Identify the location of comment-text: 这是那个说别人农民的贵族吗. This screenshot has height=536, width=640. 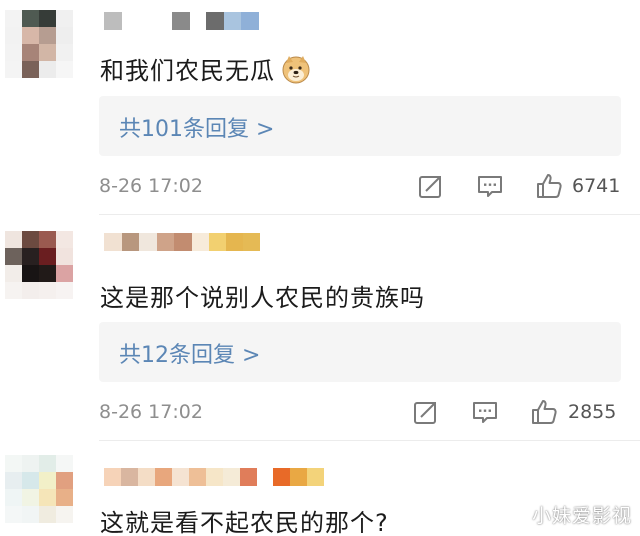
(262, 298).